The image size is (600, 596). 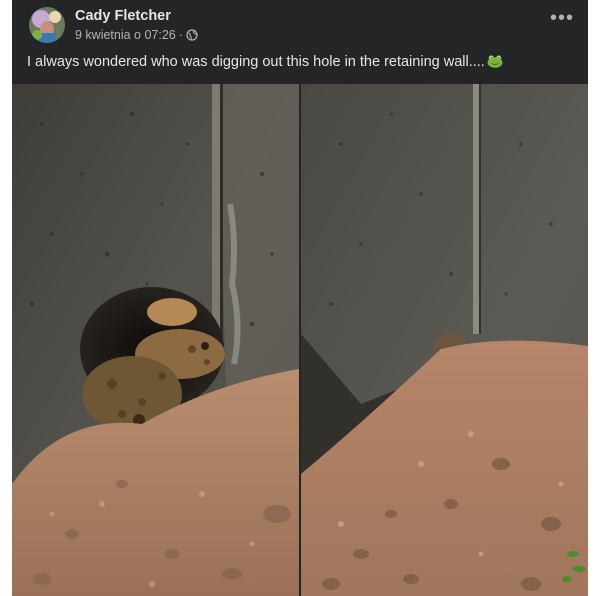 I want to click on post-timestamp: 9 kwietnia o 07:26, so click(x=125, y=35).